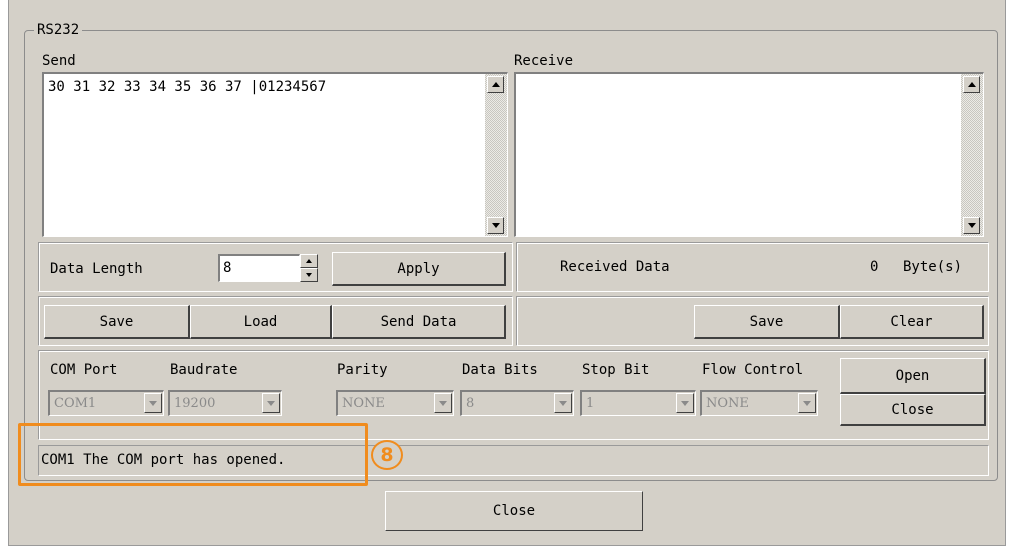  I want to click on flow-control-select: NONE, so click(759, 403).